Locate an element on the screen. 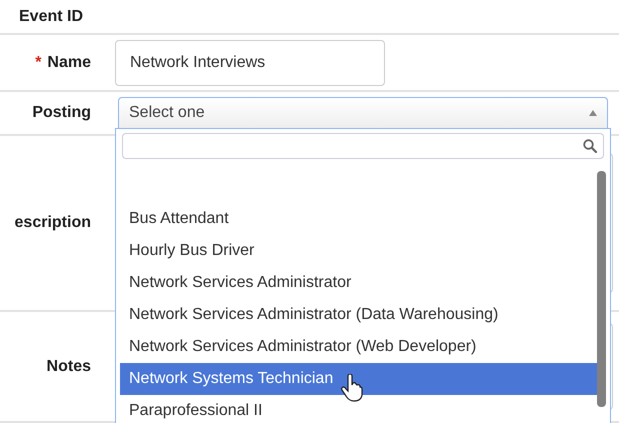  name-field: Network Interviews is located at coordinates (250, 63).